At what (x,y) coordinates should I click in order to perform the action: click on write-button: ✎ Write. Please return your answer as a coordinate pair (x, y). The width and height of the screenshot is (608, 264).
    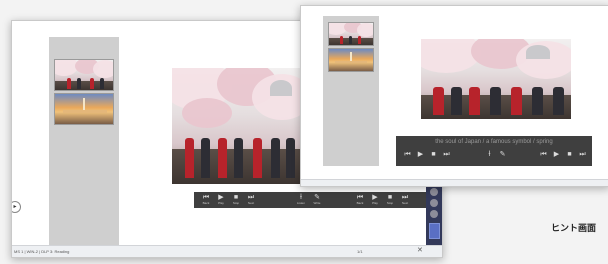
    Looking at the image, I should click on (317, 199).